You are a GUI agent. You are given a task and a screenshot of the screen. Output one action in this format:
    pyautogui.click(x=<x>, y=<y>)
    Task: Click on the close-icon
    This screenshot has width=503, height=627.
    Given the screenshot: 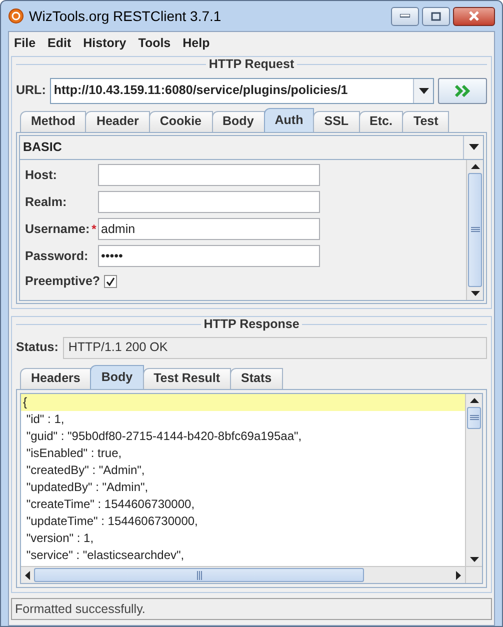 What is the action you would take?
    pyautogui.click(x=474, y=16)
    